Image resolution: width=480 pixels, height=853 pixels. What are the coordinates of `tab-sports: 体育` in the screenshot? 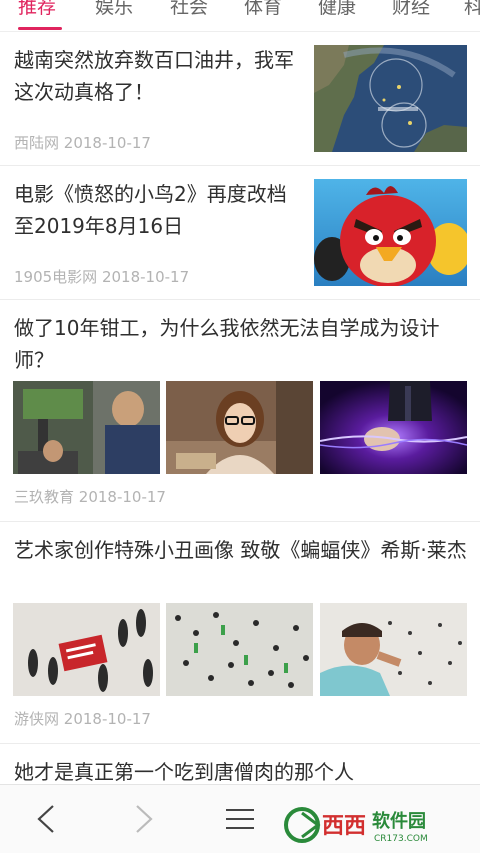 It's located at (263, 9).